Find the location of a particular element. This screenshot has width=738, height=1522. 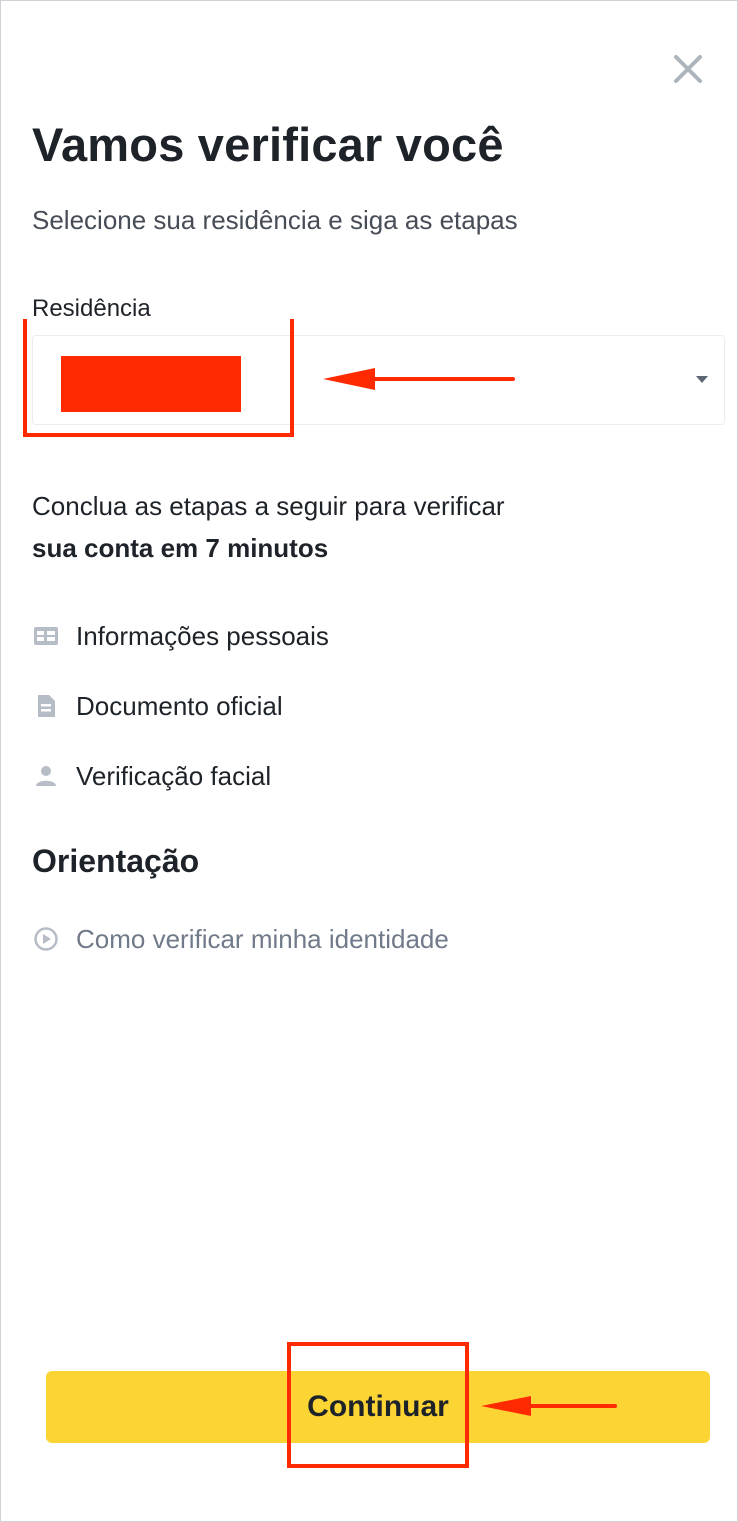

close-button is located at coordinates (688, 69).